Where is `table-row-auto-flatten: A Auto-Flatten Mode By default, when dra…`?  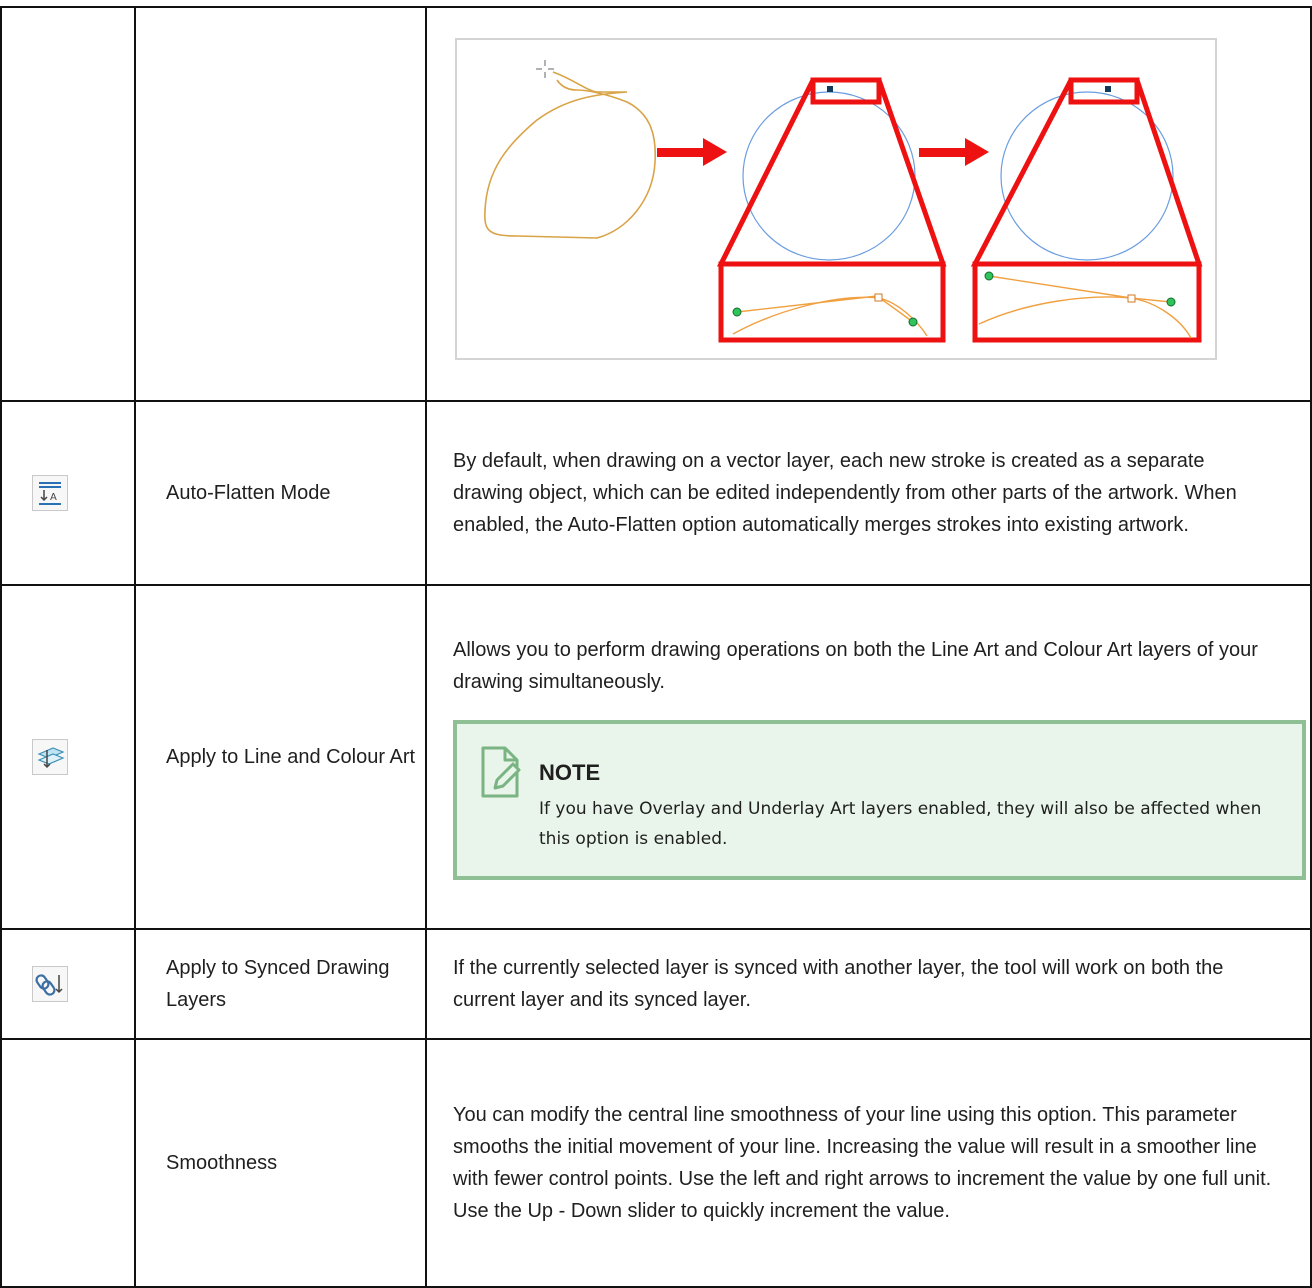
table-row-auto-flatten: A Auto-Flatten Mode By default, when dra… is located at coordinates (656, 493).